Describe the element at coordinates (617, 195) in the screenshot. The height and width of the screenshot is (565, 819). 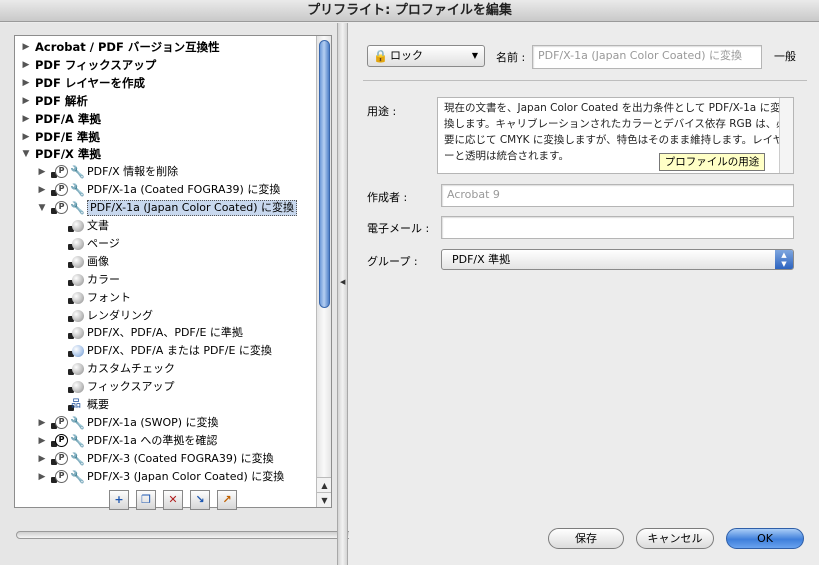
I see `author-field: Acrobat 9` at that location.